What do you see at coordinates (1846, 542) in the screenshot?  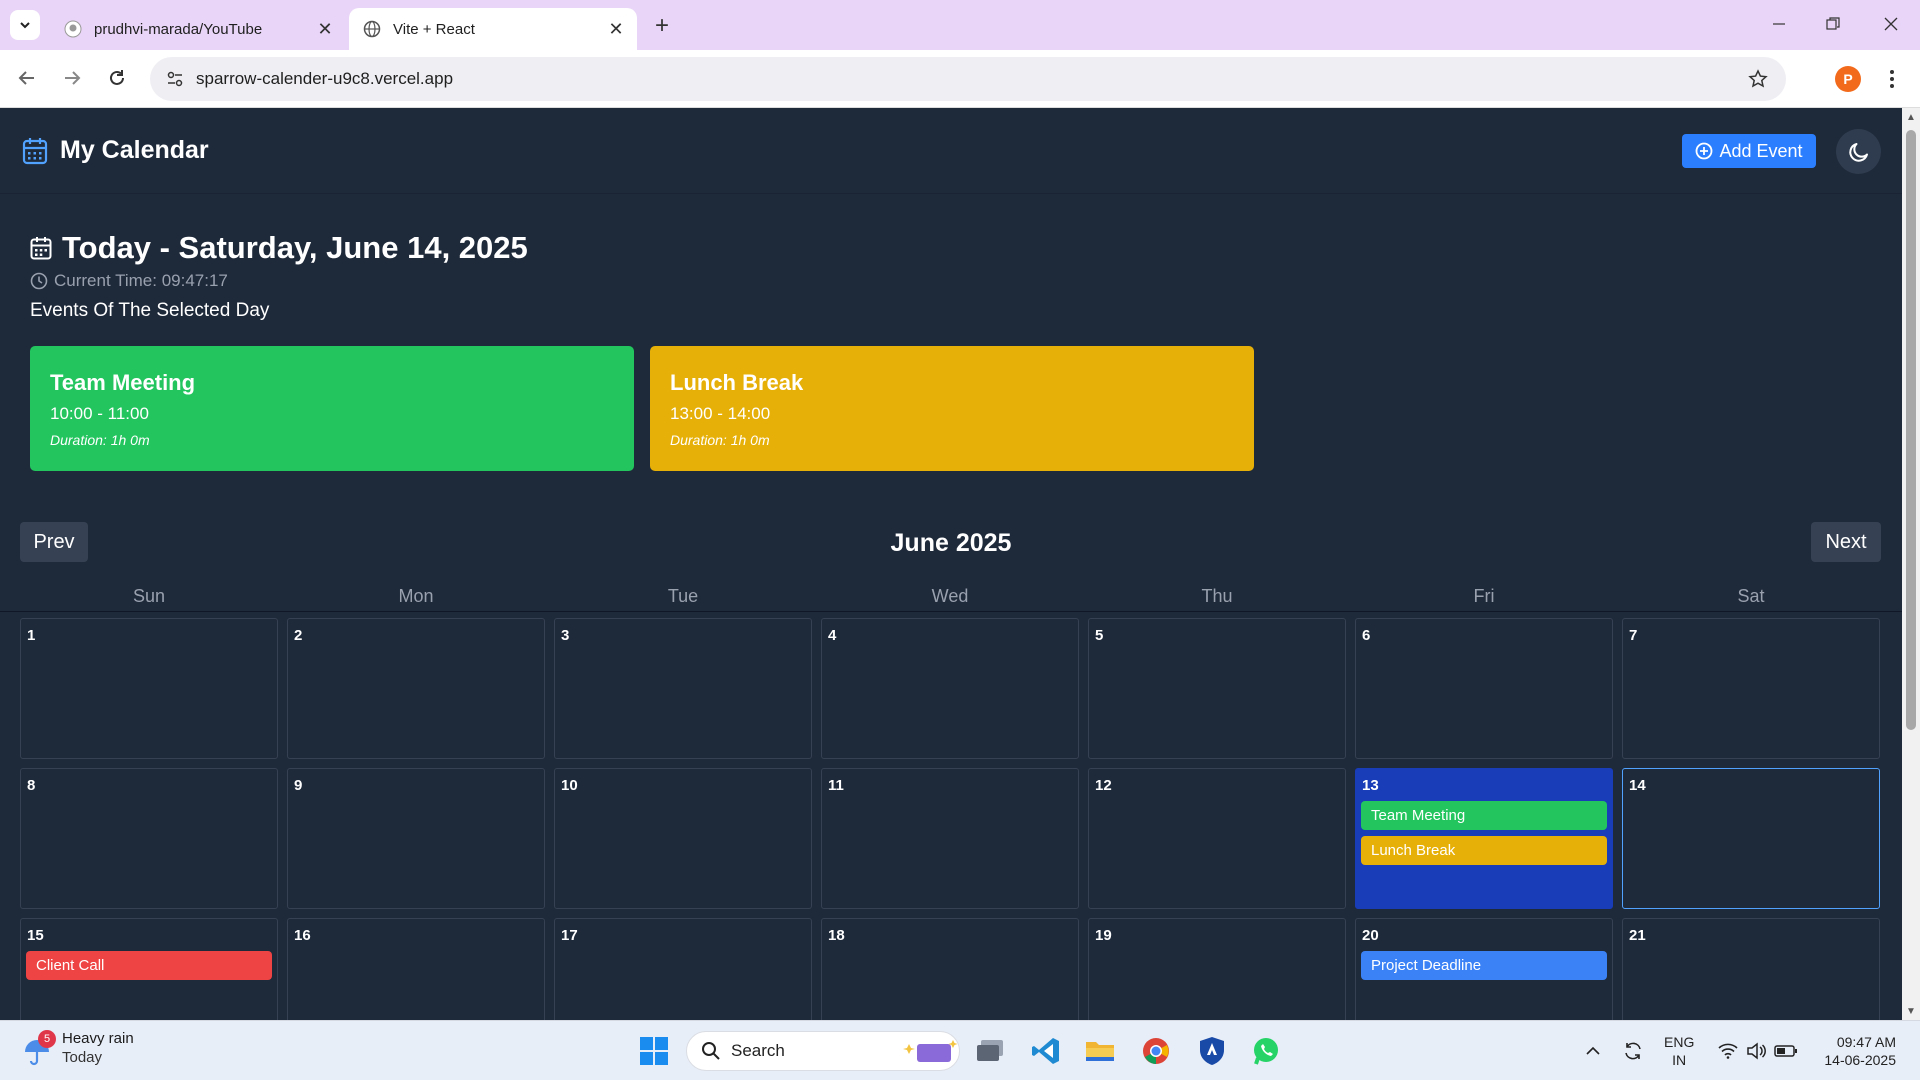 I see `next-month-button: Next` at bounding box center [1846, 542].